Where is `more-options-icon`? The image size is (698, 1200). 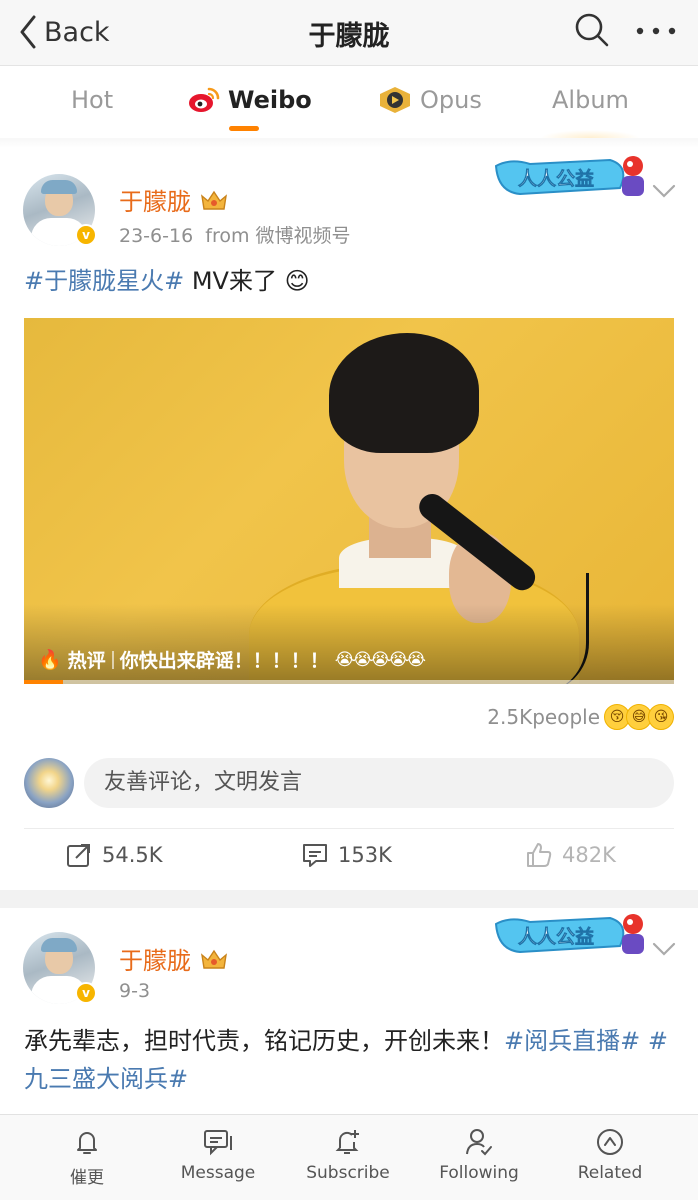
more-options-icon is located at coordinates (656, 31).